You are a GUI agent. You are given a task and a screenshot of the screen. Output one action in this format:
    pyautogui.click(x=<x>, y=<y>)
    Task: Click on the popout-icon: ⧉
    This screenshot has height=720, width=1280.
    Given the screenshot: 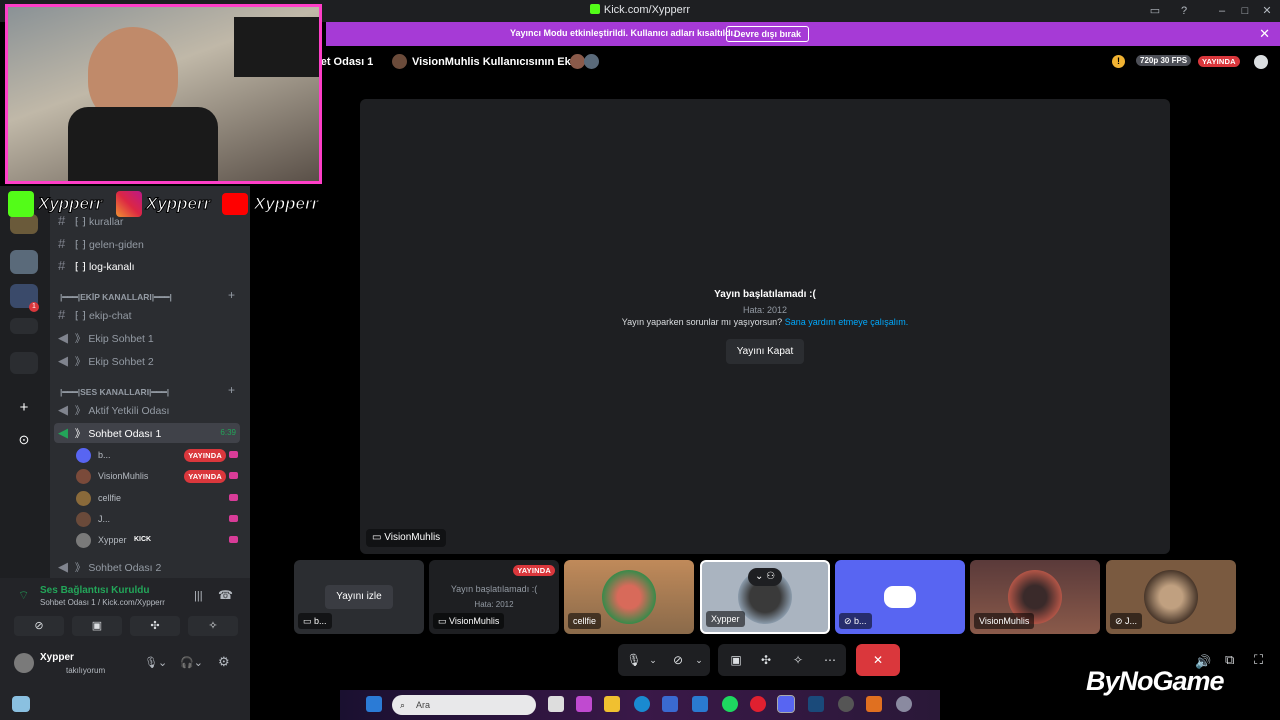 What is the action you would take?
    pyautogui.click(x=1229, y=660)
    